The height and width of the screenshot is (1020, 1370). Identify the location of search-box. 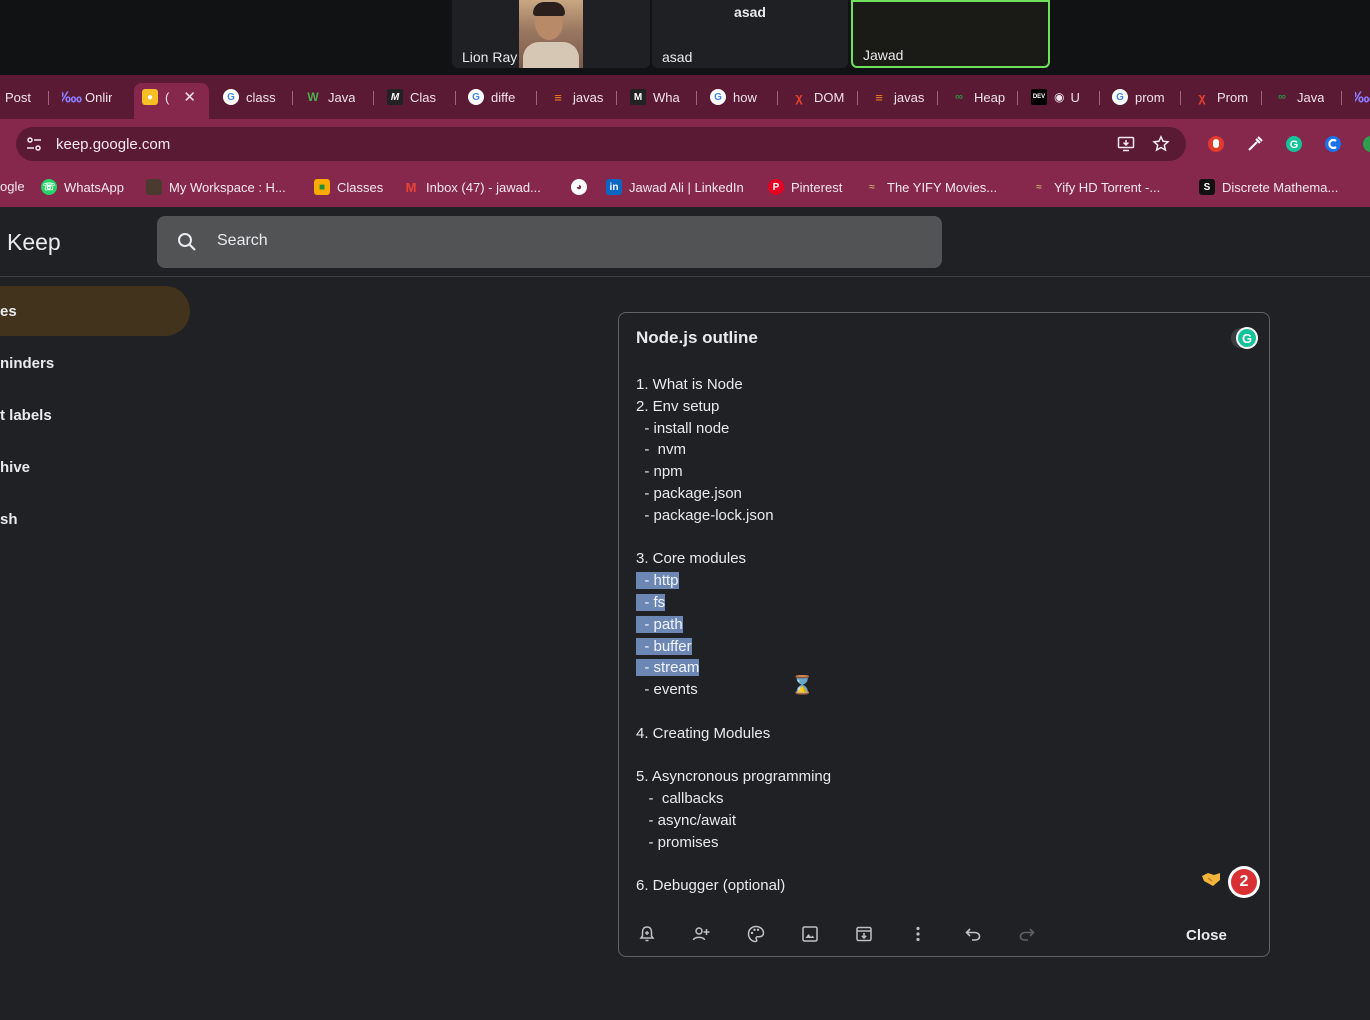
(549, 242).